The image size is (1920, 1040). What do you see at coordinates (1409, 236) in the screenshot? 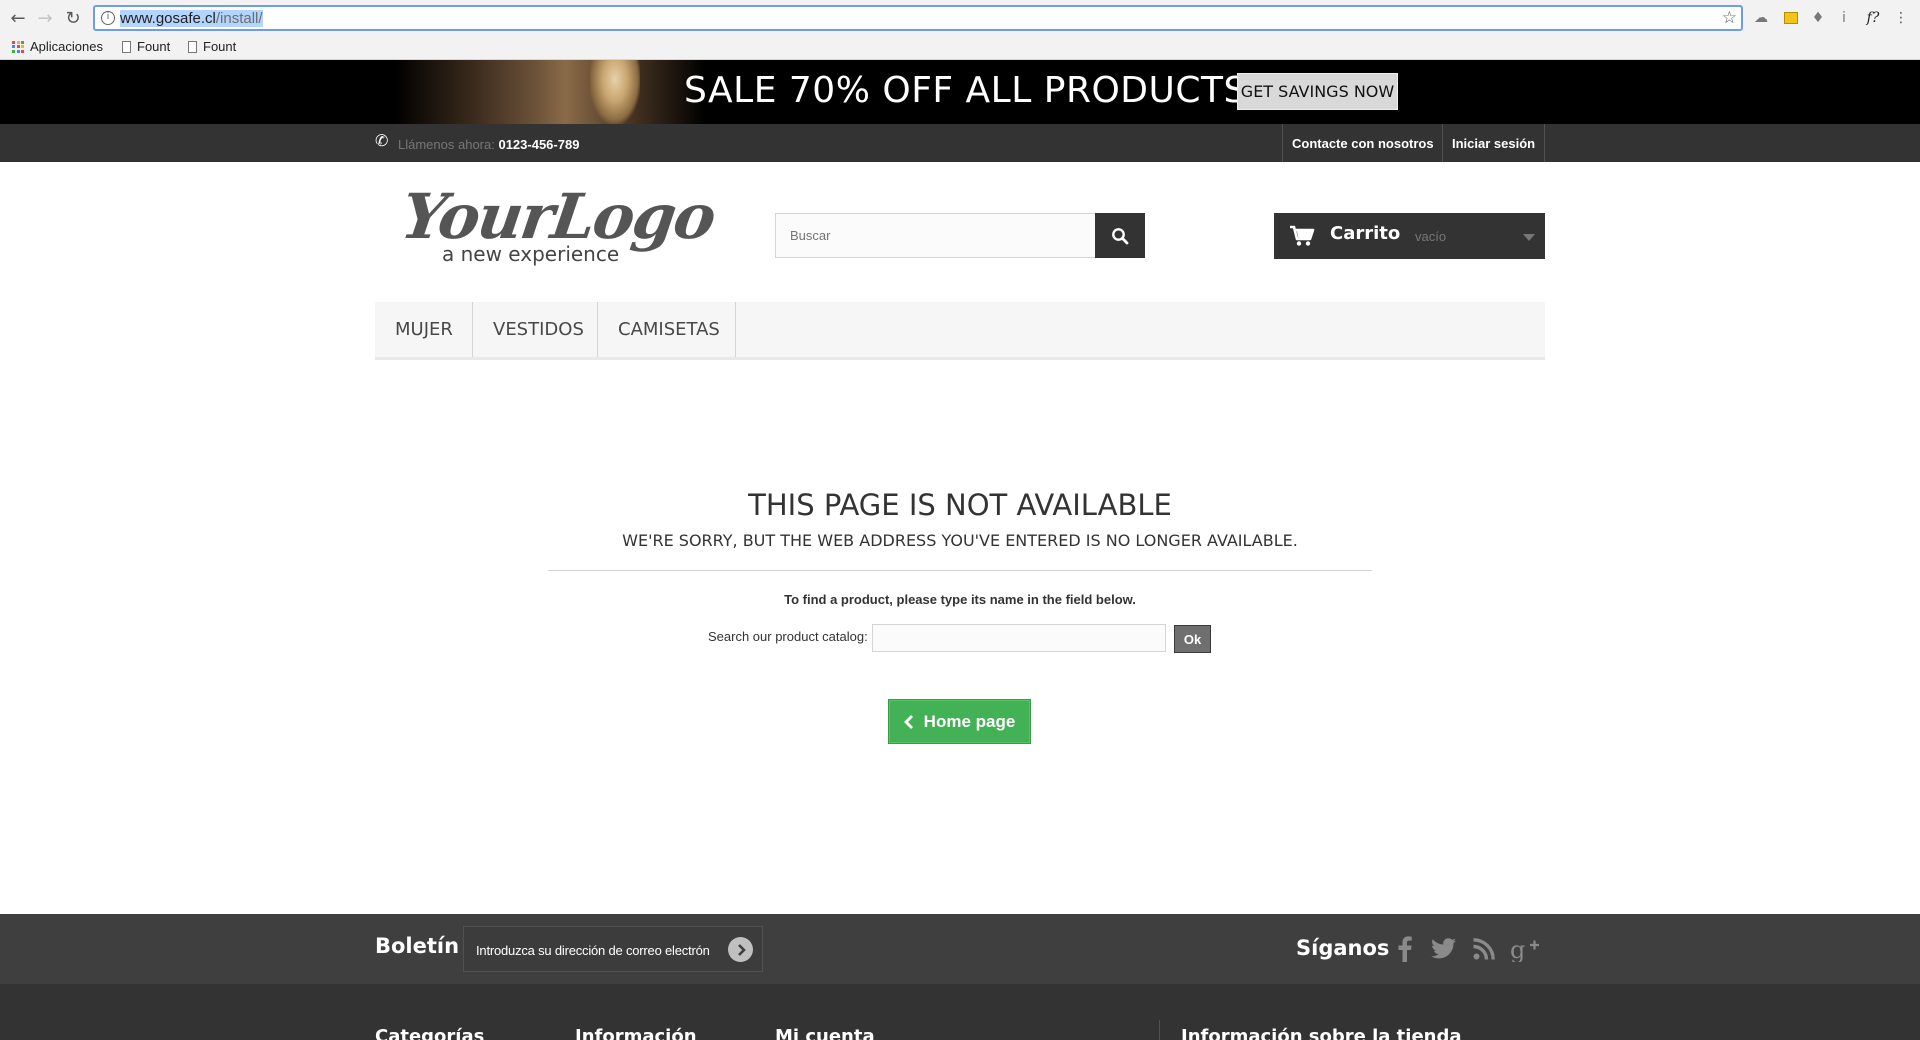
I see `cart-button: Carrito vacío` at bounding box center [1409, 236].